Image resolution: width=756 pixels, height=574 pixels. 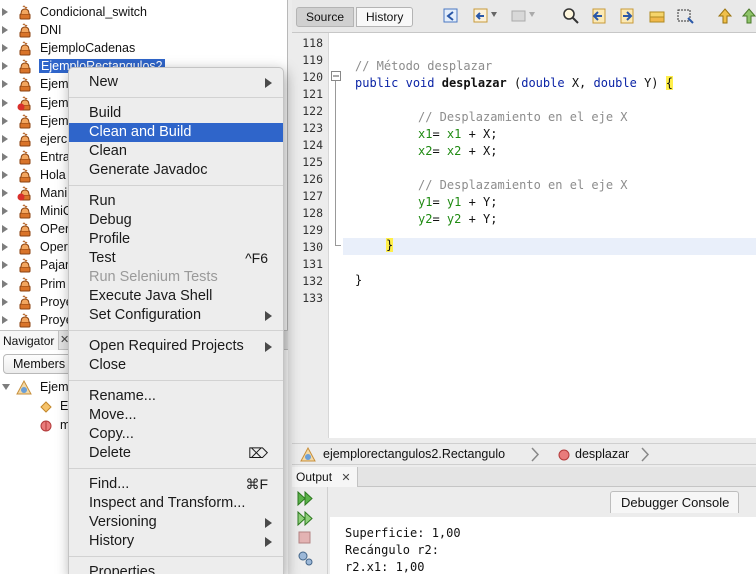 What do you see at coordinates (176, 113) in the screenshot?
I see `menu-item-build: Build` at bounding box center [176, 113].